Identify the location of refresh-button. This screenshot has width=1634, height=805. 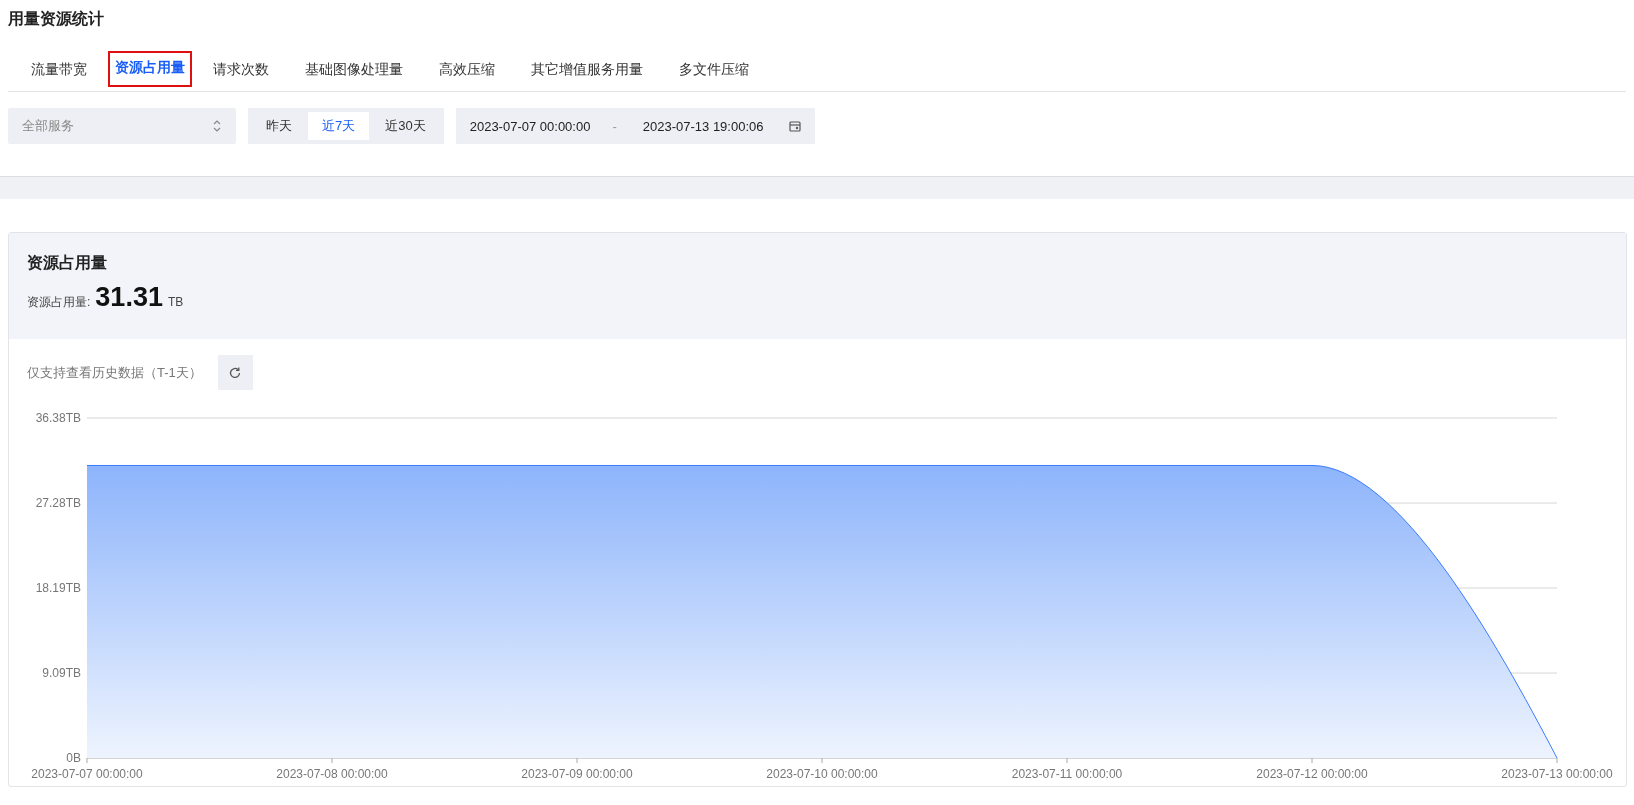
(235, 372).